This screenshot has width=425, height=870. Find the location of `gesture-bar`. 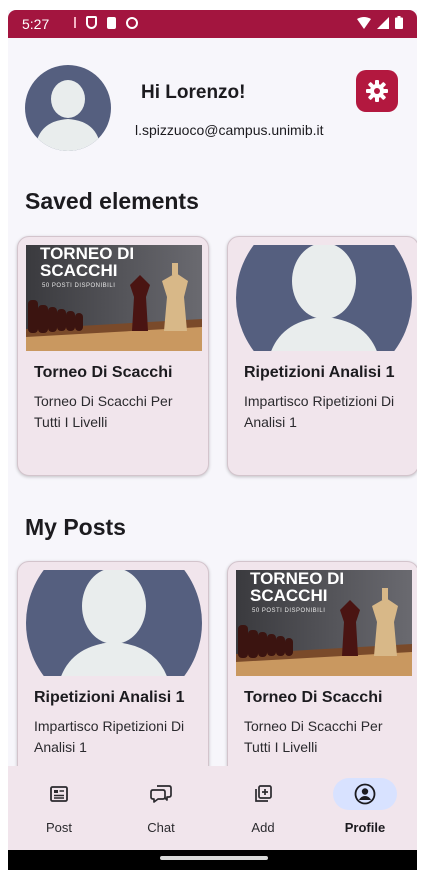

gesture-bar is located at coordinates (212, 860).